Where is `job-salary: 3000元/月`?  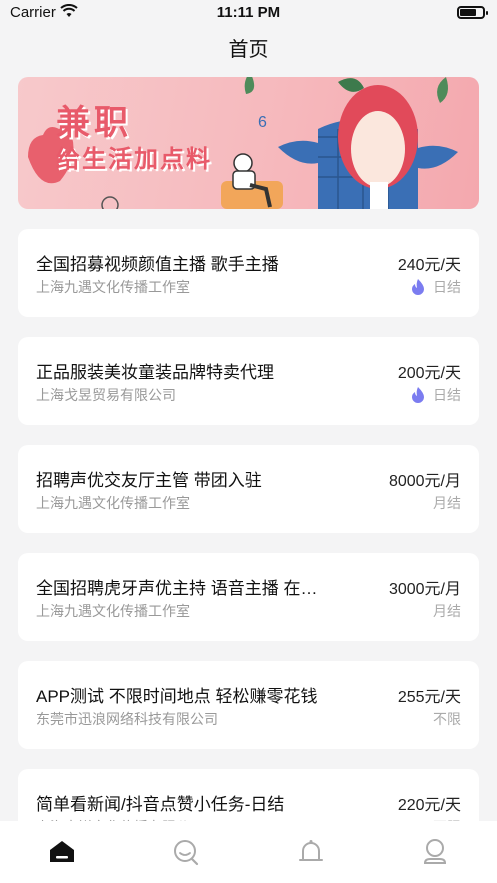
job-salary: 3000元/月 is located at coordinates (424, 589).